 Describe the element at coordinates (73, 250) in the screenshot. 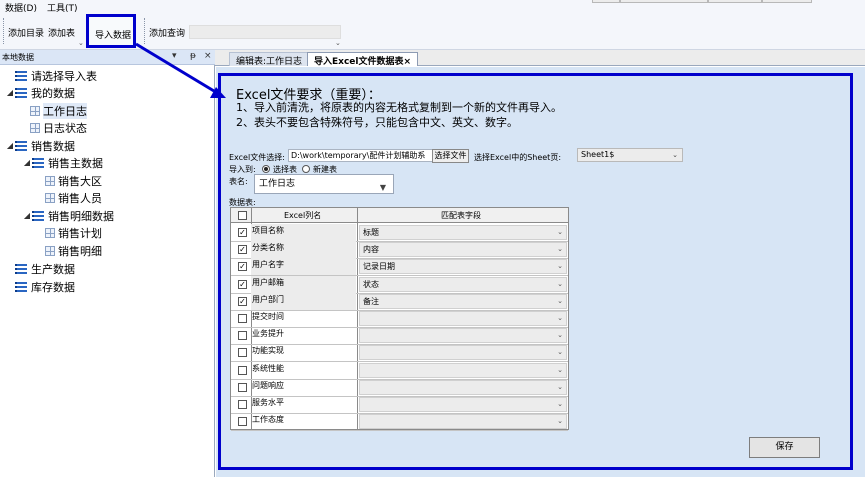

I see `tree-item: 销售明细` at that location.